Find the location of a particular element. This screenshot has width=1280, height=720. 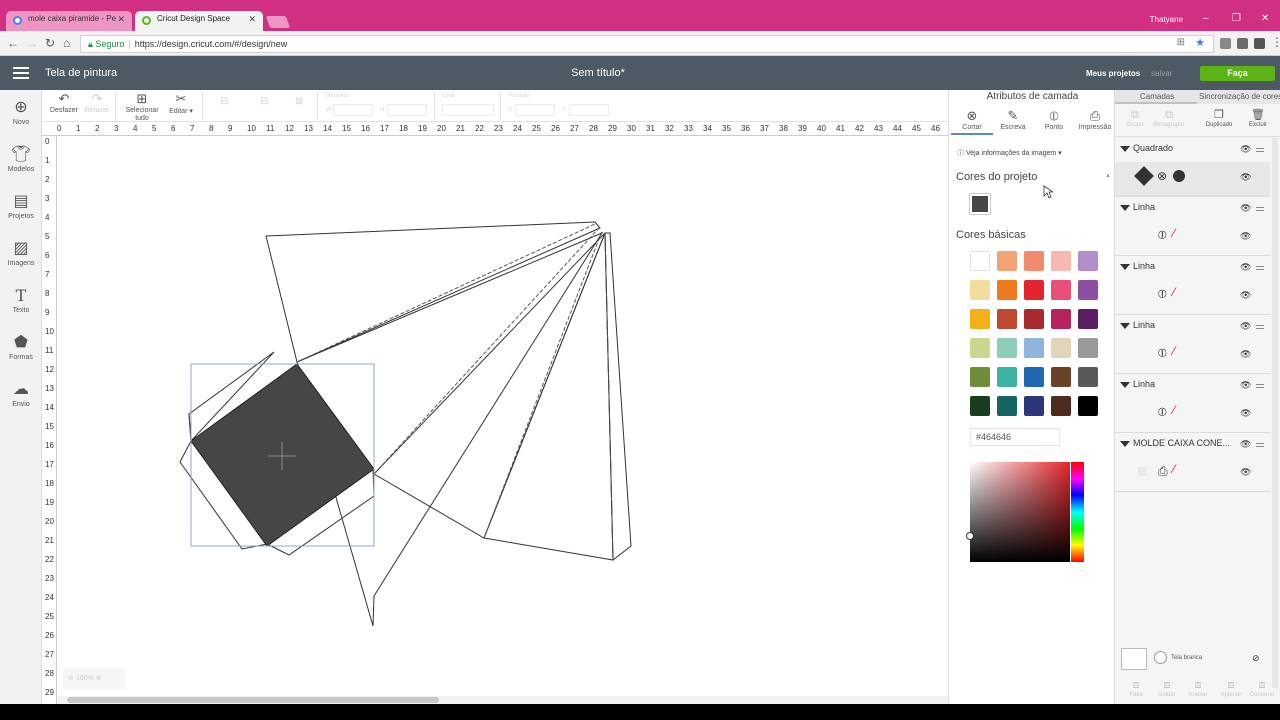

layer-group-header: MOLDE CAIXA CONE... 👁︎ is located at coordinates (1192, 445).